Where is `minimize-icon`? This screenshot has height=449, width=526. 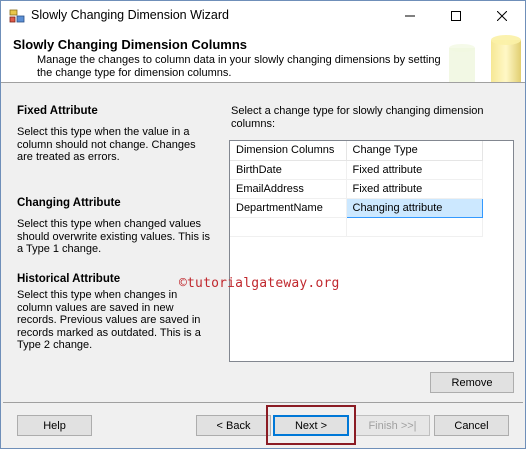 minimize-icon is located at coordinates (410, 16).